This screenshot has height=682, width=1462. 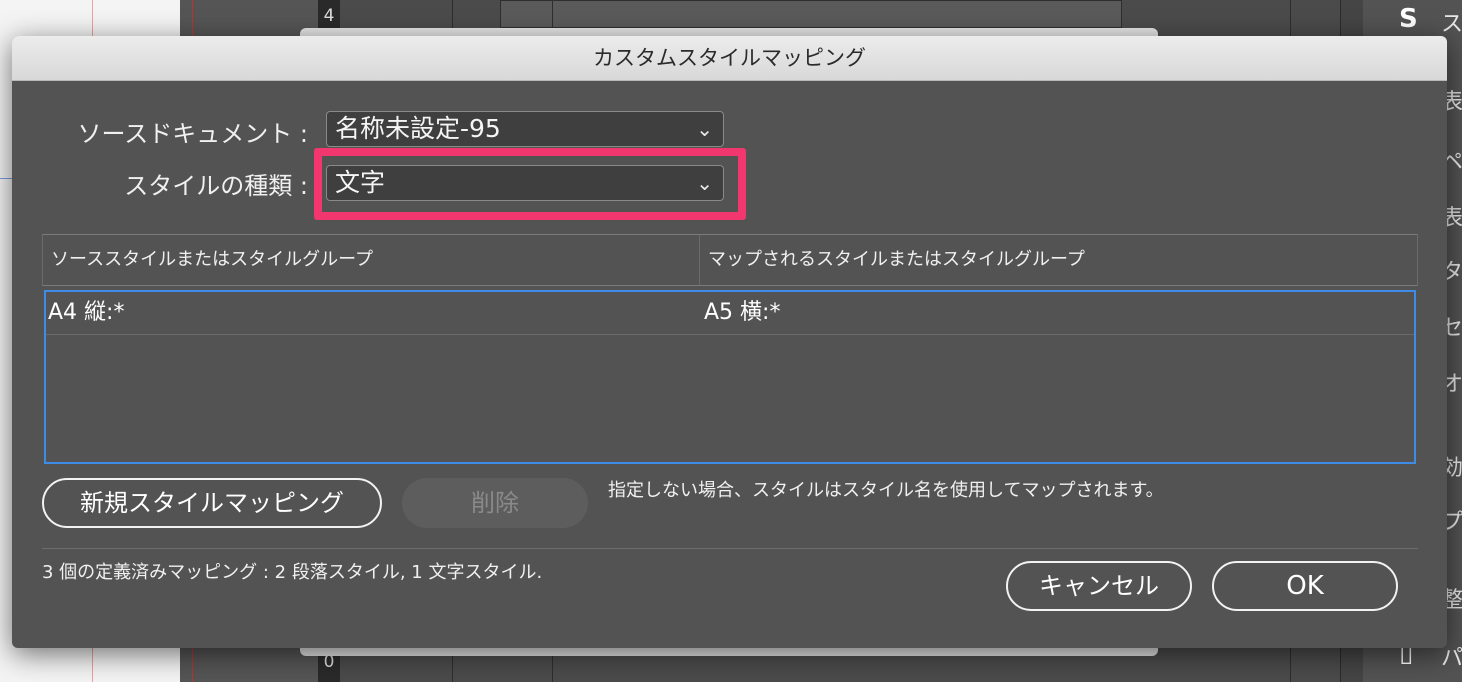 What do you see at coordinates (418, 128) in the screenshot?
I see `source-document-value: 名称未設定-95` at bounding box center [418, 128].